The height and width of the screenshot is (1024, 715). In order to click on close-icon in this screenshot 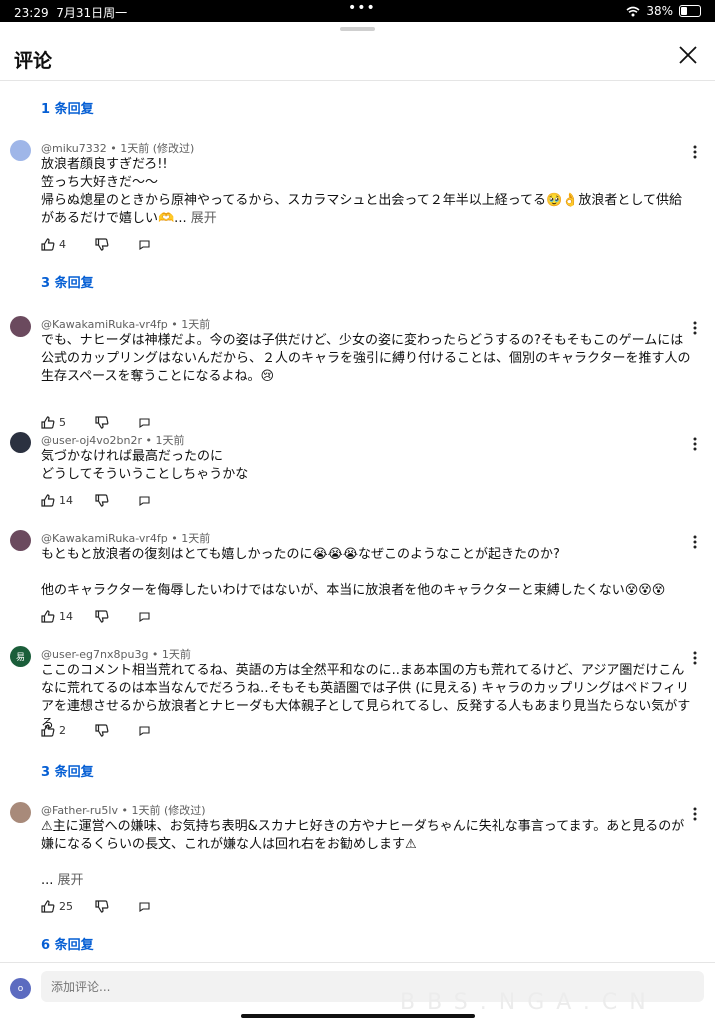, I will do `click(688, 55)`.